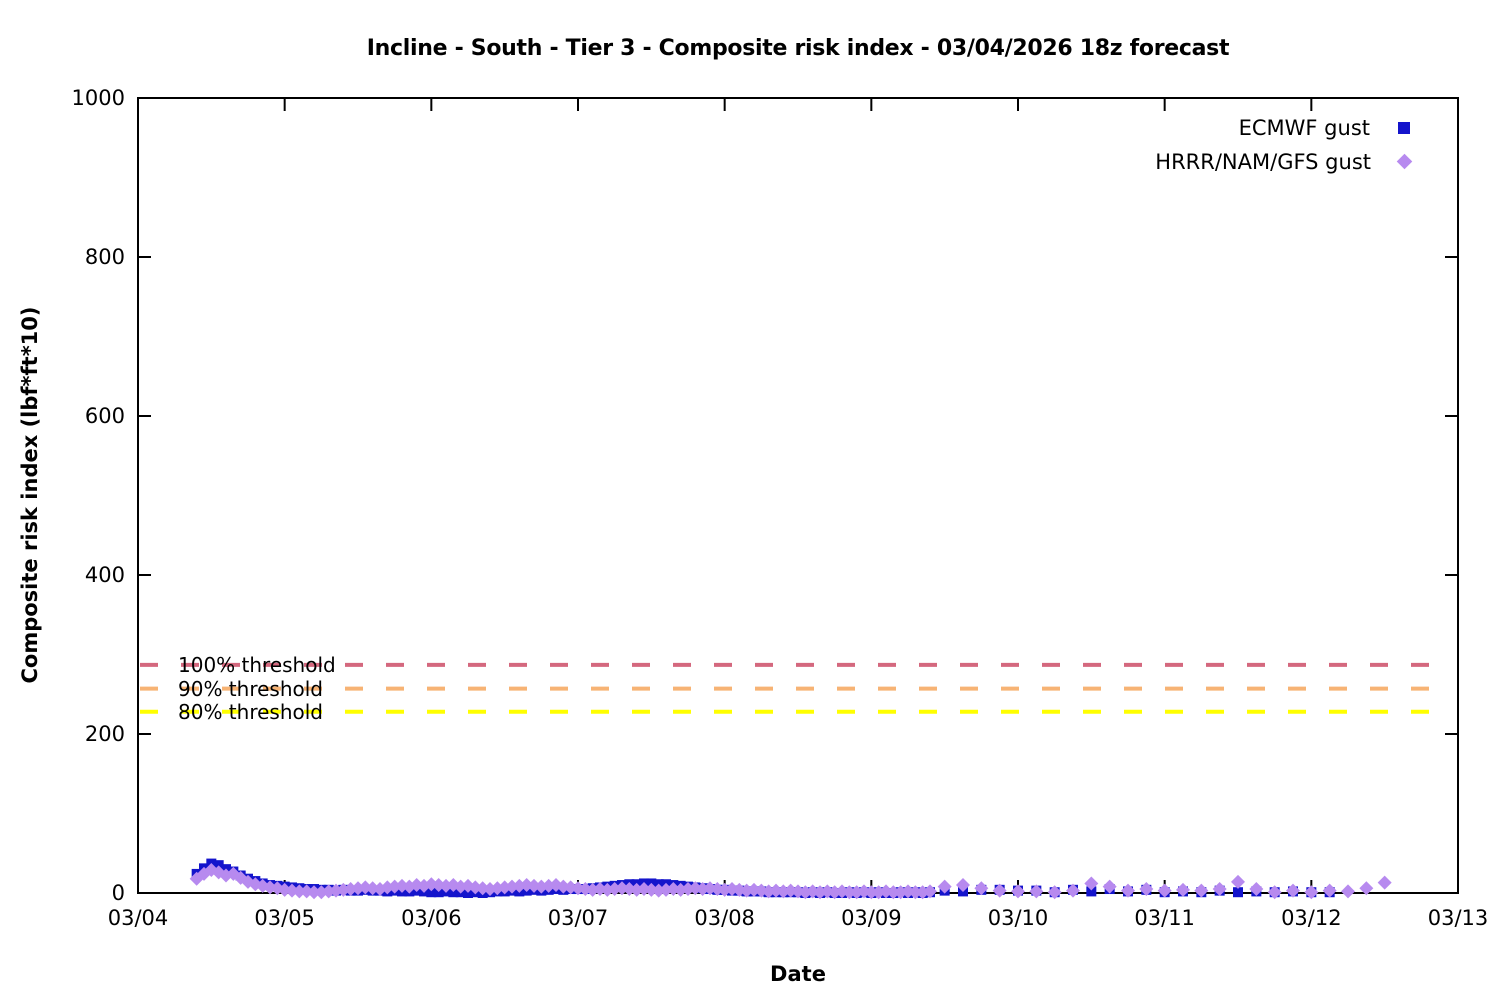 This screenshot has width=1500, height=1000. I want to click on y-tick-label: 200, so click(105, 734).